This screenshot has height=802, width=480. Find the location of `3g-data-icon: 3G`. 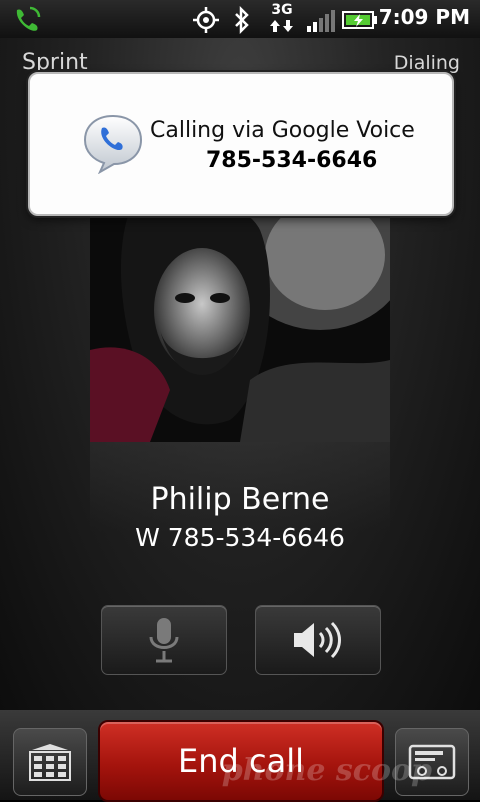

3g-data-icon: 3G is located at coordinates (282, 18).